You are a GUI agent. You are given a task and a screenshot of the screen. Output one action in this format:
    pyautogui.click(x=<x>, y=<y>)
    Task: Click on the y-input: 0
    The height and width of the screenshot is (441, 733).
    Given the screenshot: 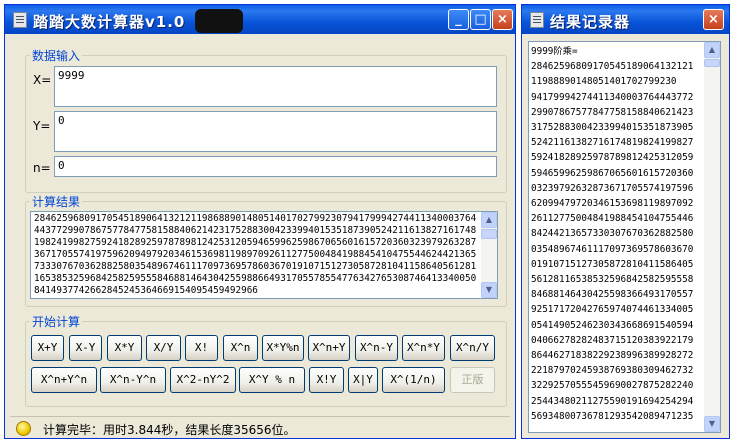 What is the action you would take?
    pyautogui.click(x=275, y=131)
    